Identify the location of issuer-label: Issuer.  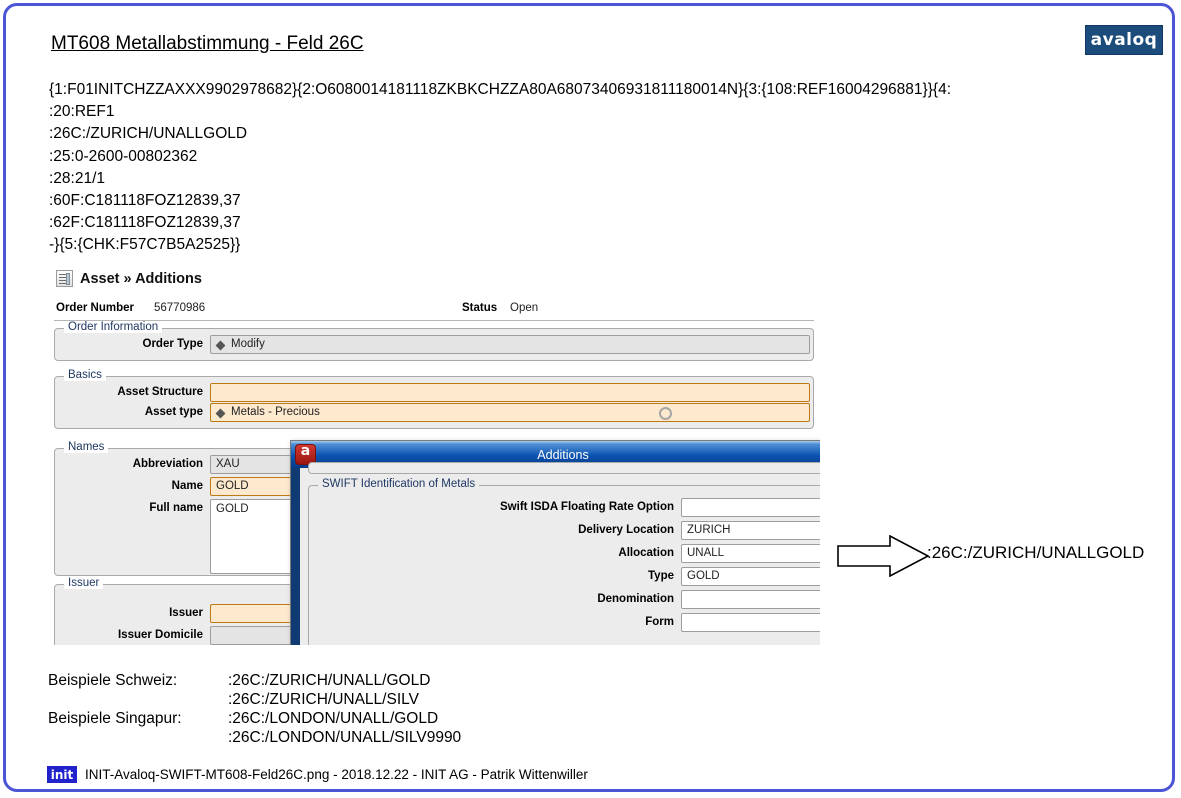
(186, 613).